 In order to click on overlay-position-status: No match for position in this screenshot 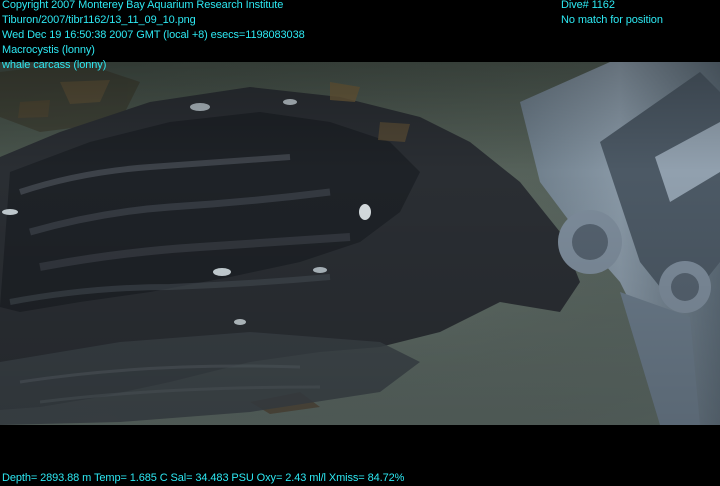, I will do `click(612, 20)`.